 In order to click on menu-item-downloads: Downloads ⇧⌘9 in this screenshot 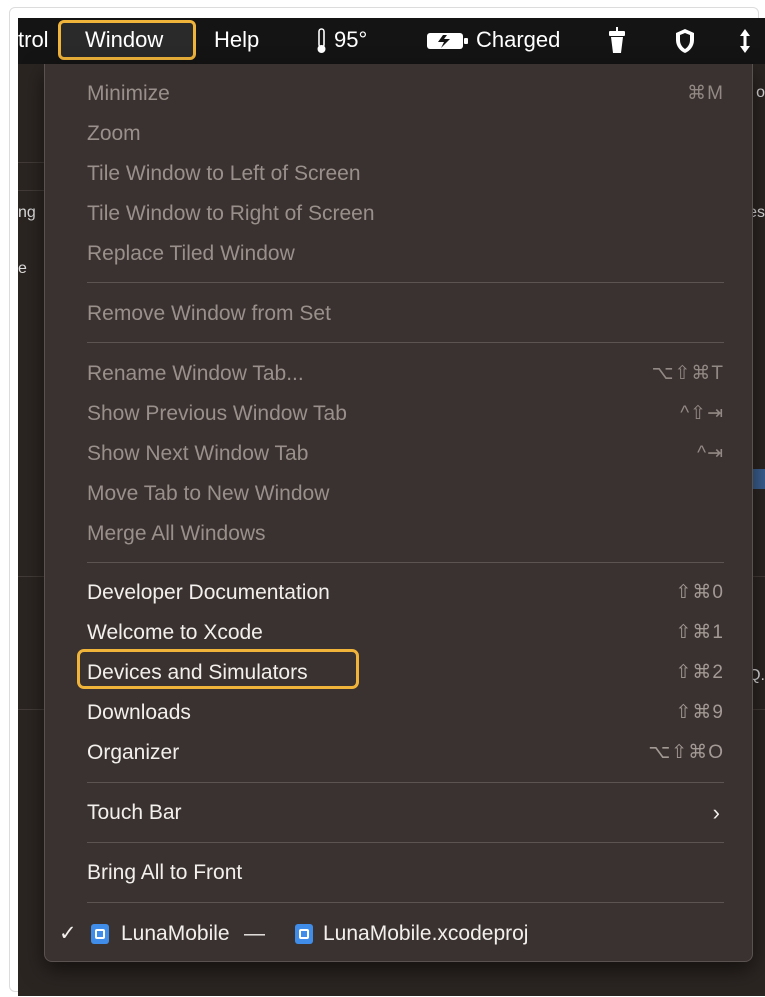, I will do `click(398, 713)`.